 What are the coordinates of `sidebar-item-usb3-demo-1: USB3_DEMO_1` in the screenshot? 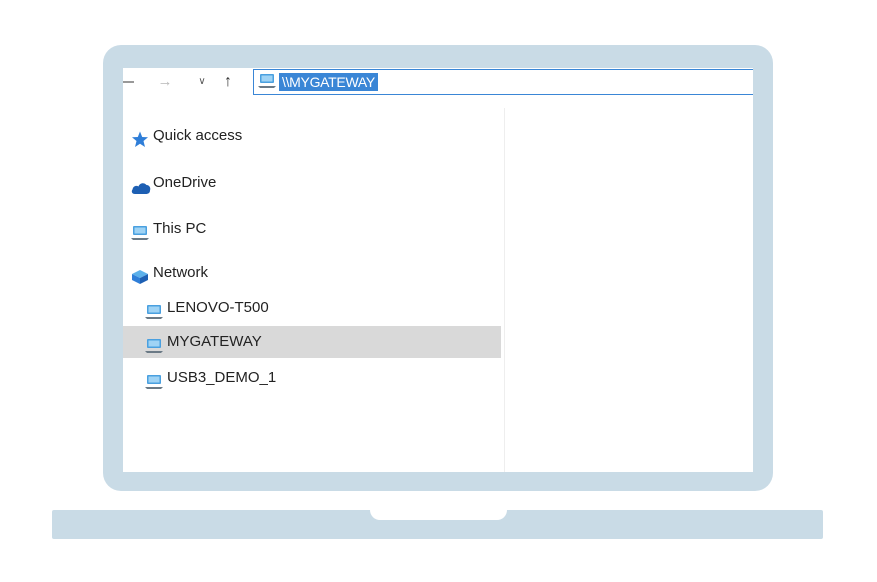 It's located at (245, 378).